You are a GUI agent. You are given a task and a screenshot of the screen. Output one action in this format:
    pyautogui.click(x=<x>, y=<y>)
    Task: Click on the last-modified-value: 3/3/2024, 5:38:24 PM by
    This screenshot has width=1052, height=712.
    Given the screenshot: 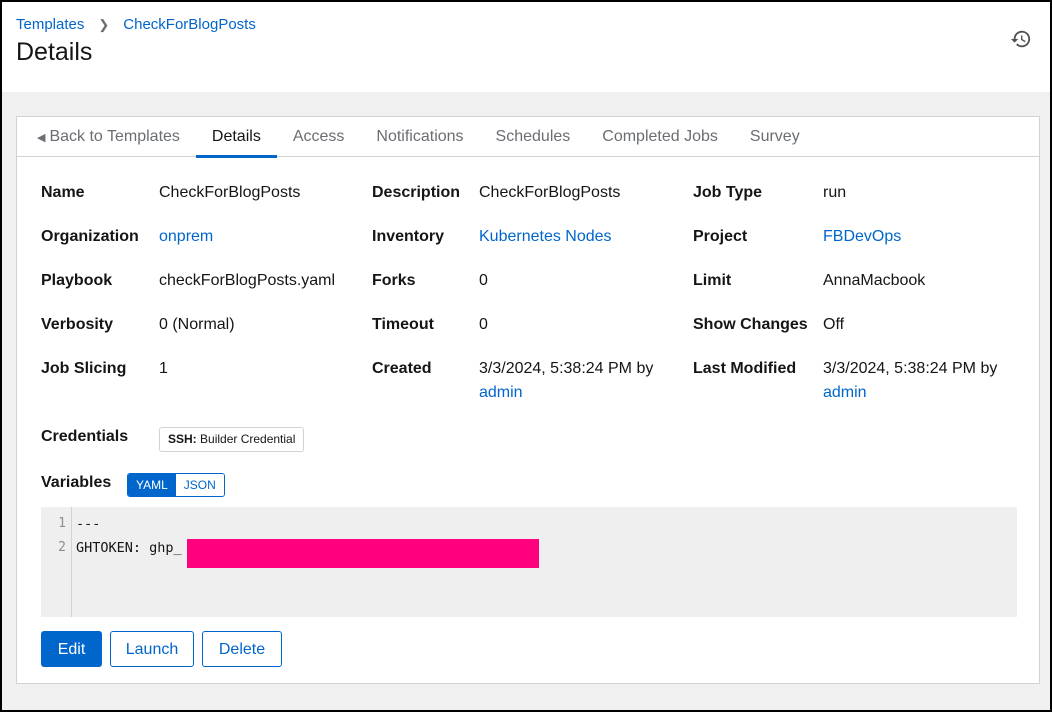 What is the action you would take?
    pyautogui.click(x=910, y=368)
    